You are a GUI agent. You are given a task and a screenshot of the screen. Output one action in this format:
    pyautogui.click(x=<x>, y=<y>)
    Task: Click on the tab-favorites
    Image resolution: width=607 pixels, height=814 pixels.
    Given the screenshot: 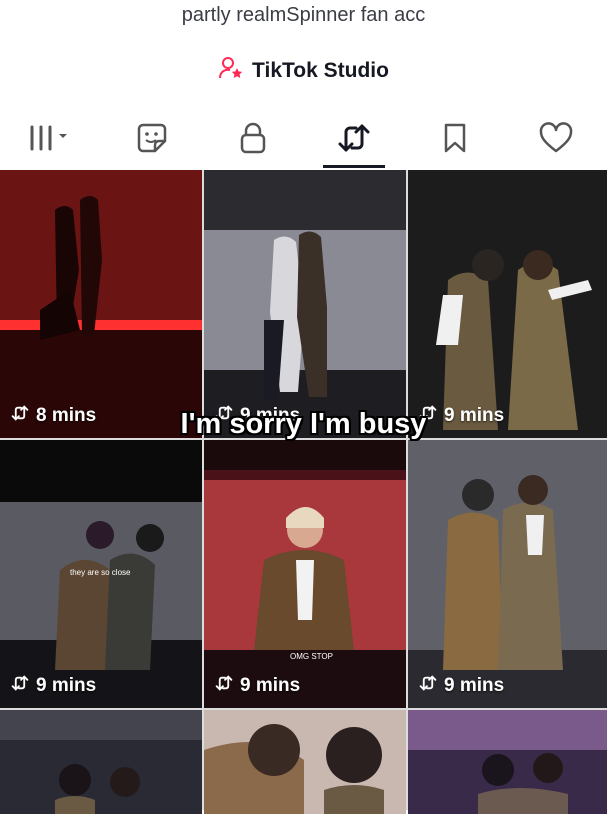 What is the action you would take?
    pyautogui.click(x=455, y=140)
    